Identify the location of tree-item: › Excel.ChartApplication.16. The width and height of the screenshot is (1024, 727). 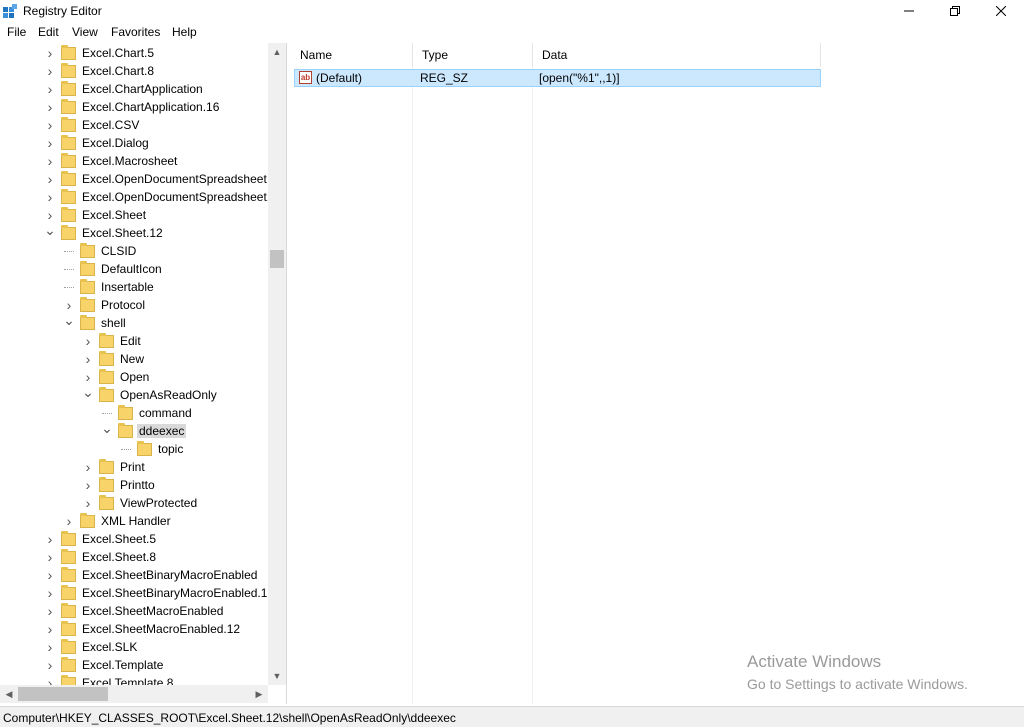
(133, 107).